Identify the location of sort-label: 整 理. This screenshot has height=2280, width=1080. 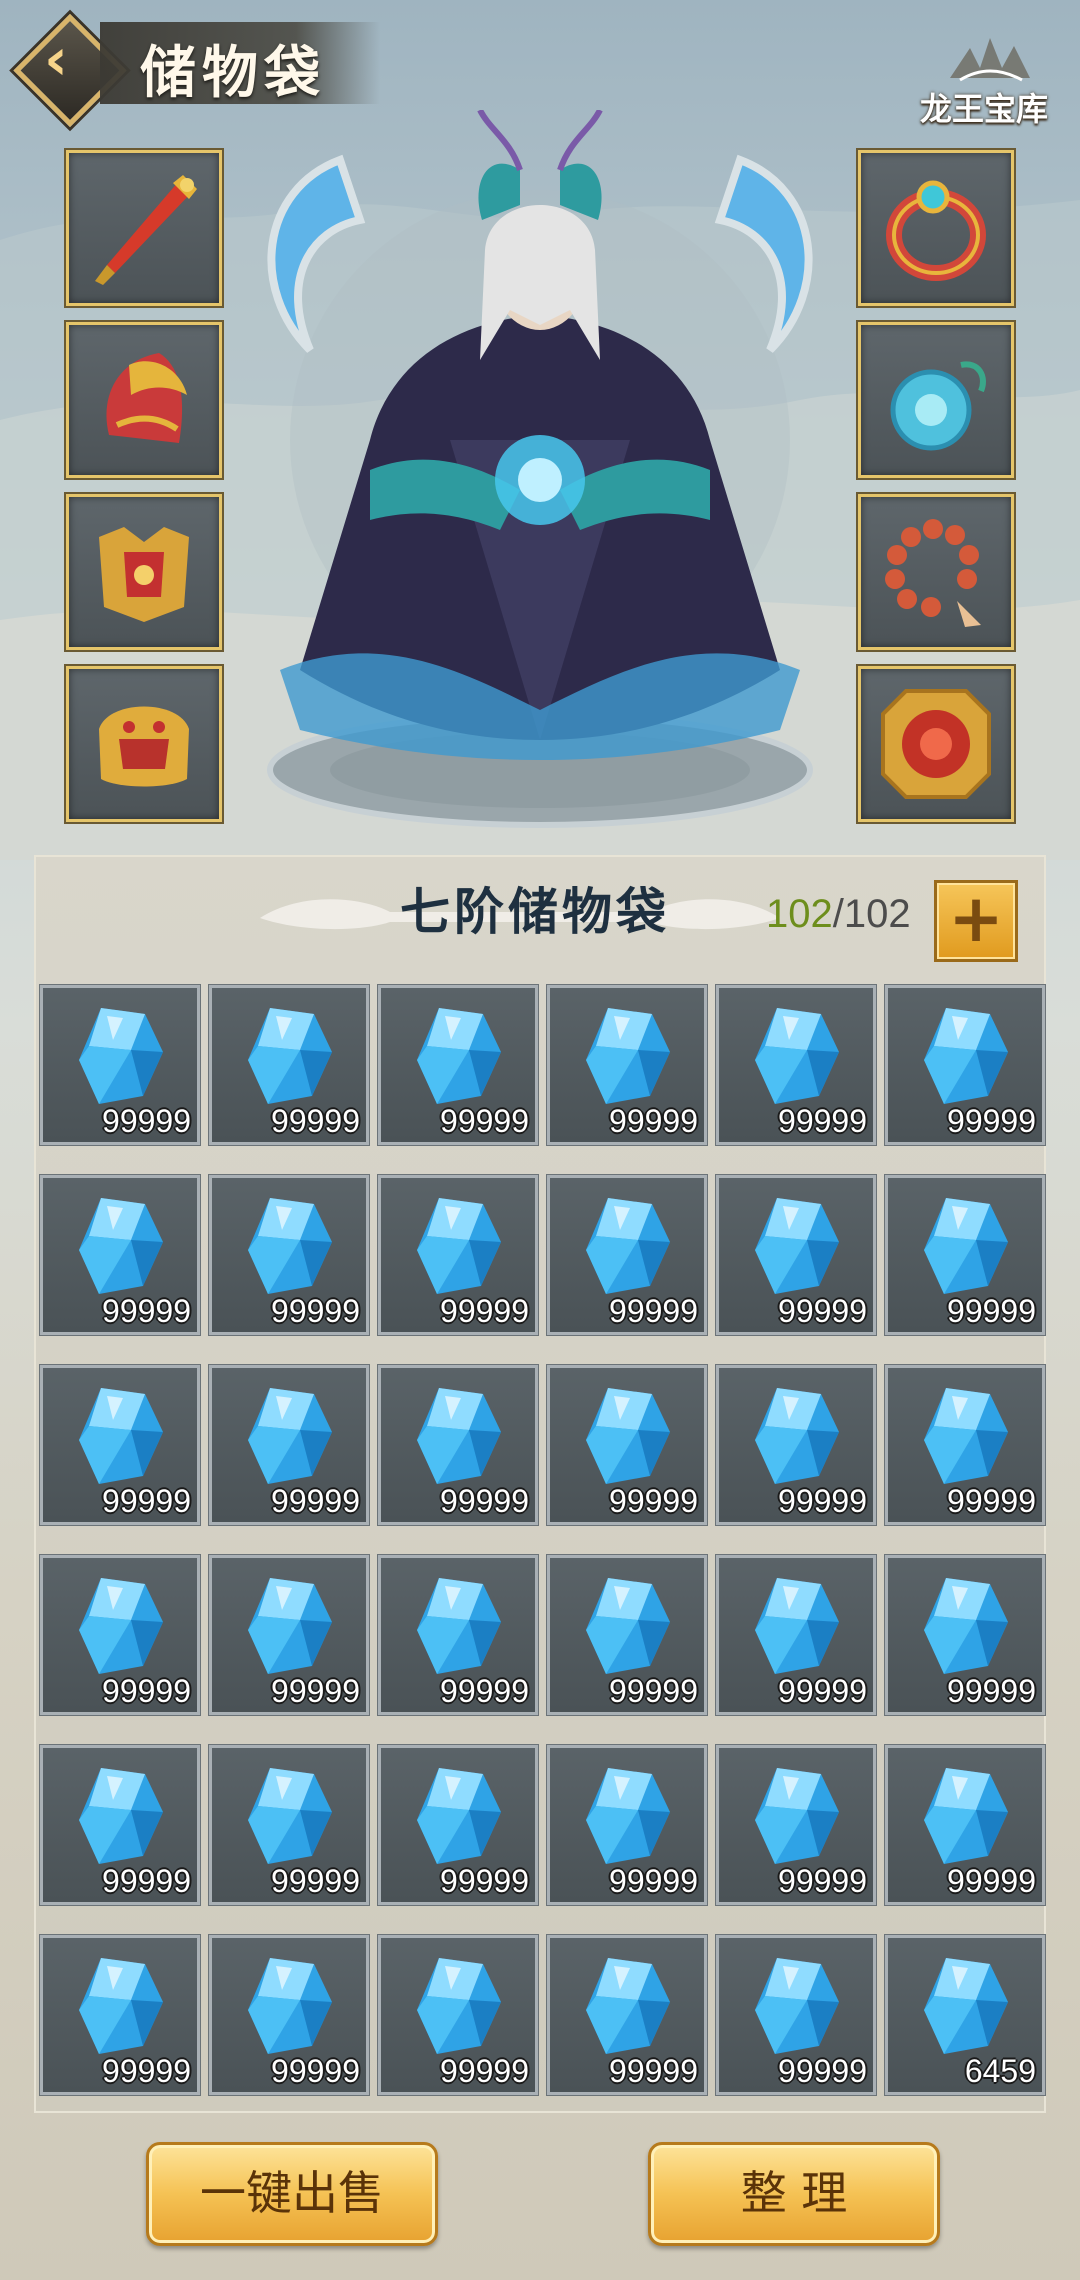
(794, 2193).